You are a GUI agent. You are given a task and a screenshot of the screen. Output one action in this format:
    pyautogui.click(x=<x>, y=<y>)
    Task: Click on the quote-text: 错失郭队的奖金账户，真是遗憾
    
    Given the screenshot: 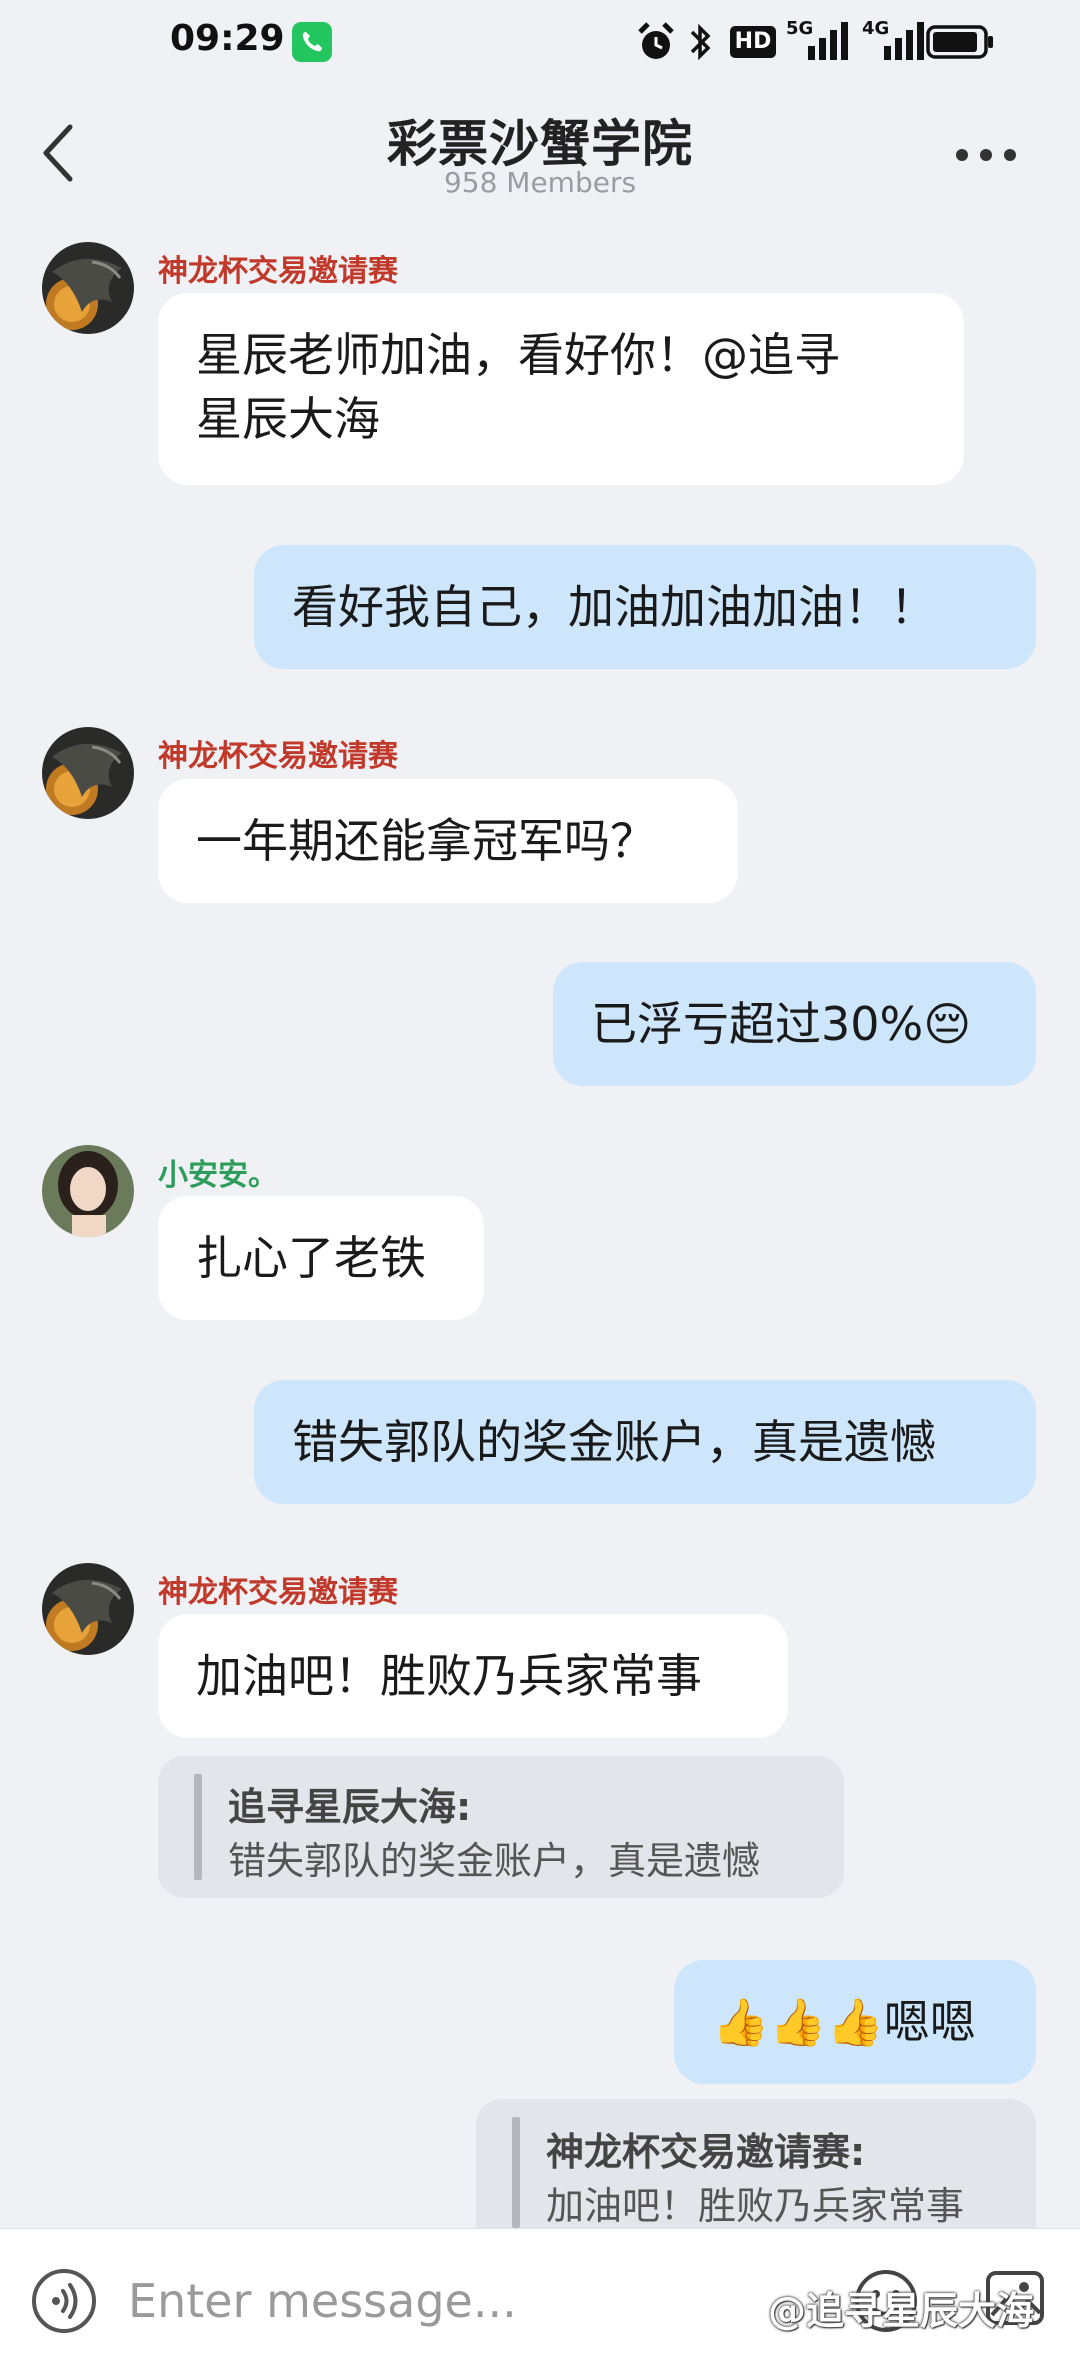 What is the action you would take?
    pyautogui.click(x=494, y=1861)
    